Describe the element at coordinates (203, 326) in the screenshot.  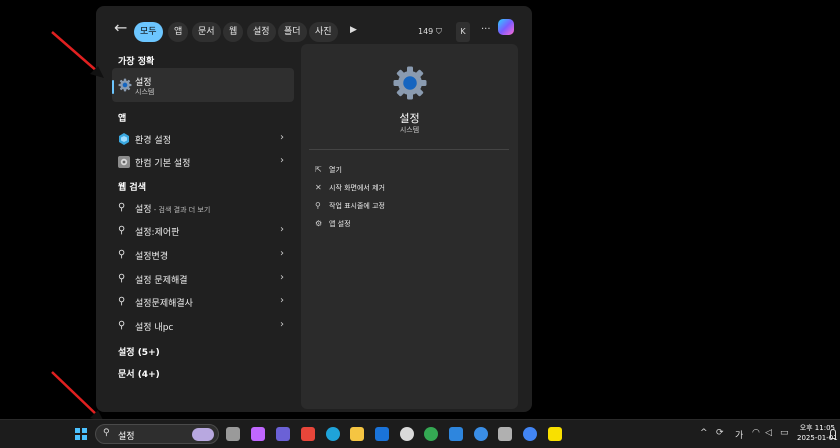
I see `web-result-6: ⚲ 설정 내pc ›` at that location.